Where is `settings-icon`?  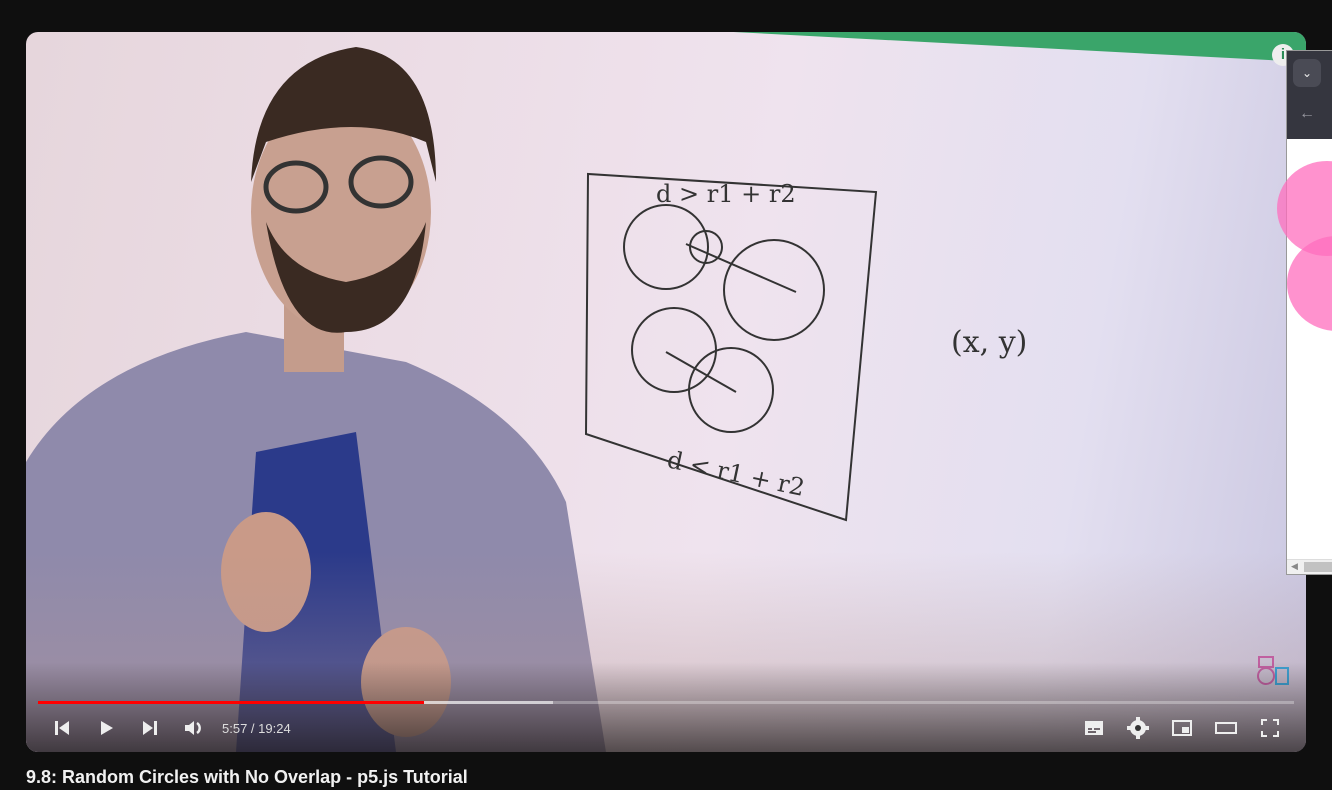 settings-icon is located at coordinates (1138, 728).